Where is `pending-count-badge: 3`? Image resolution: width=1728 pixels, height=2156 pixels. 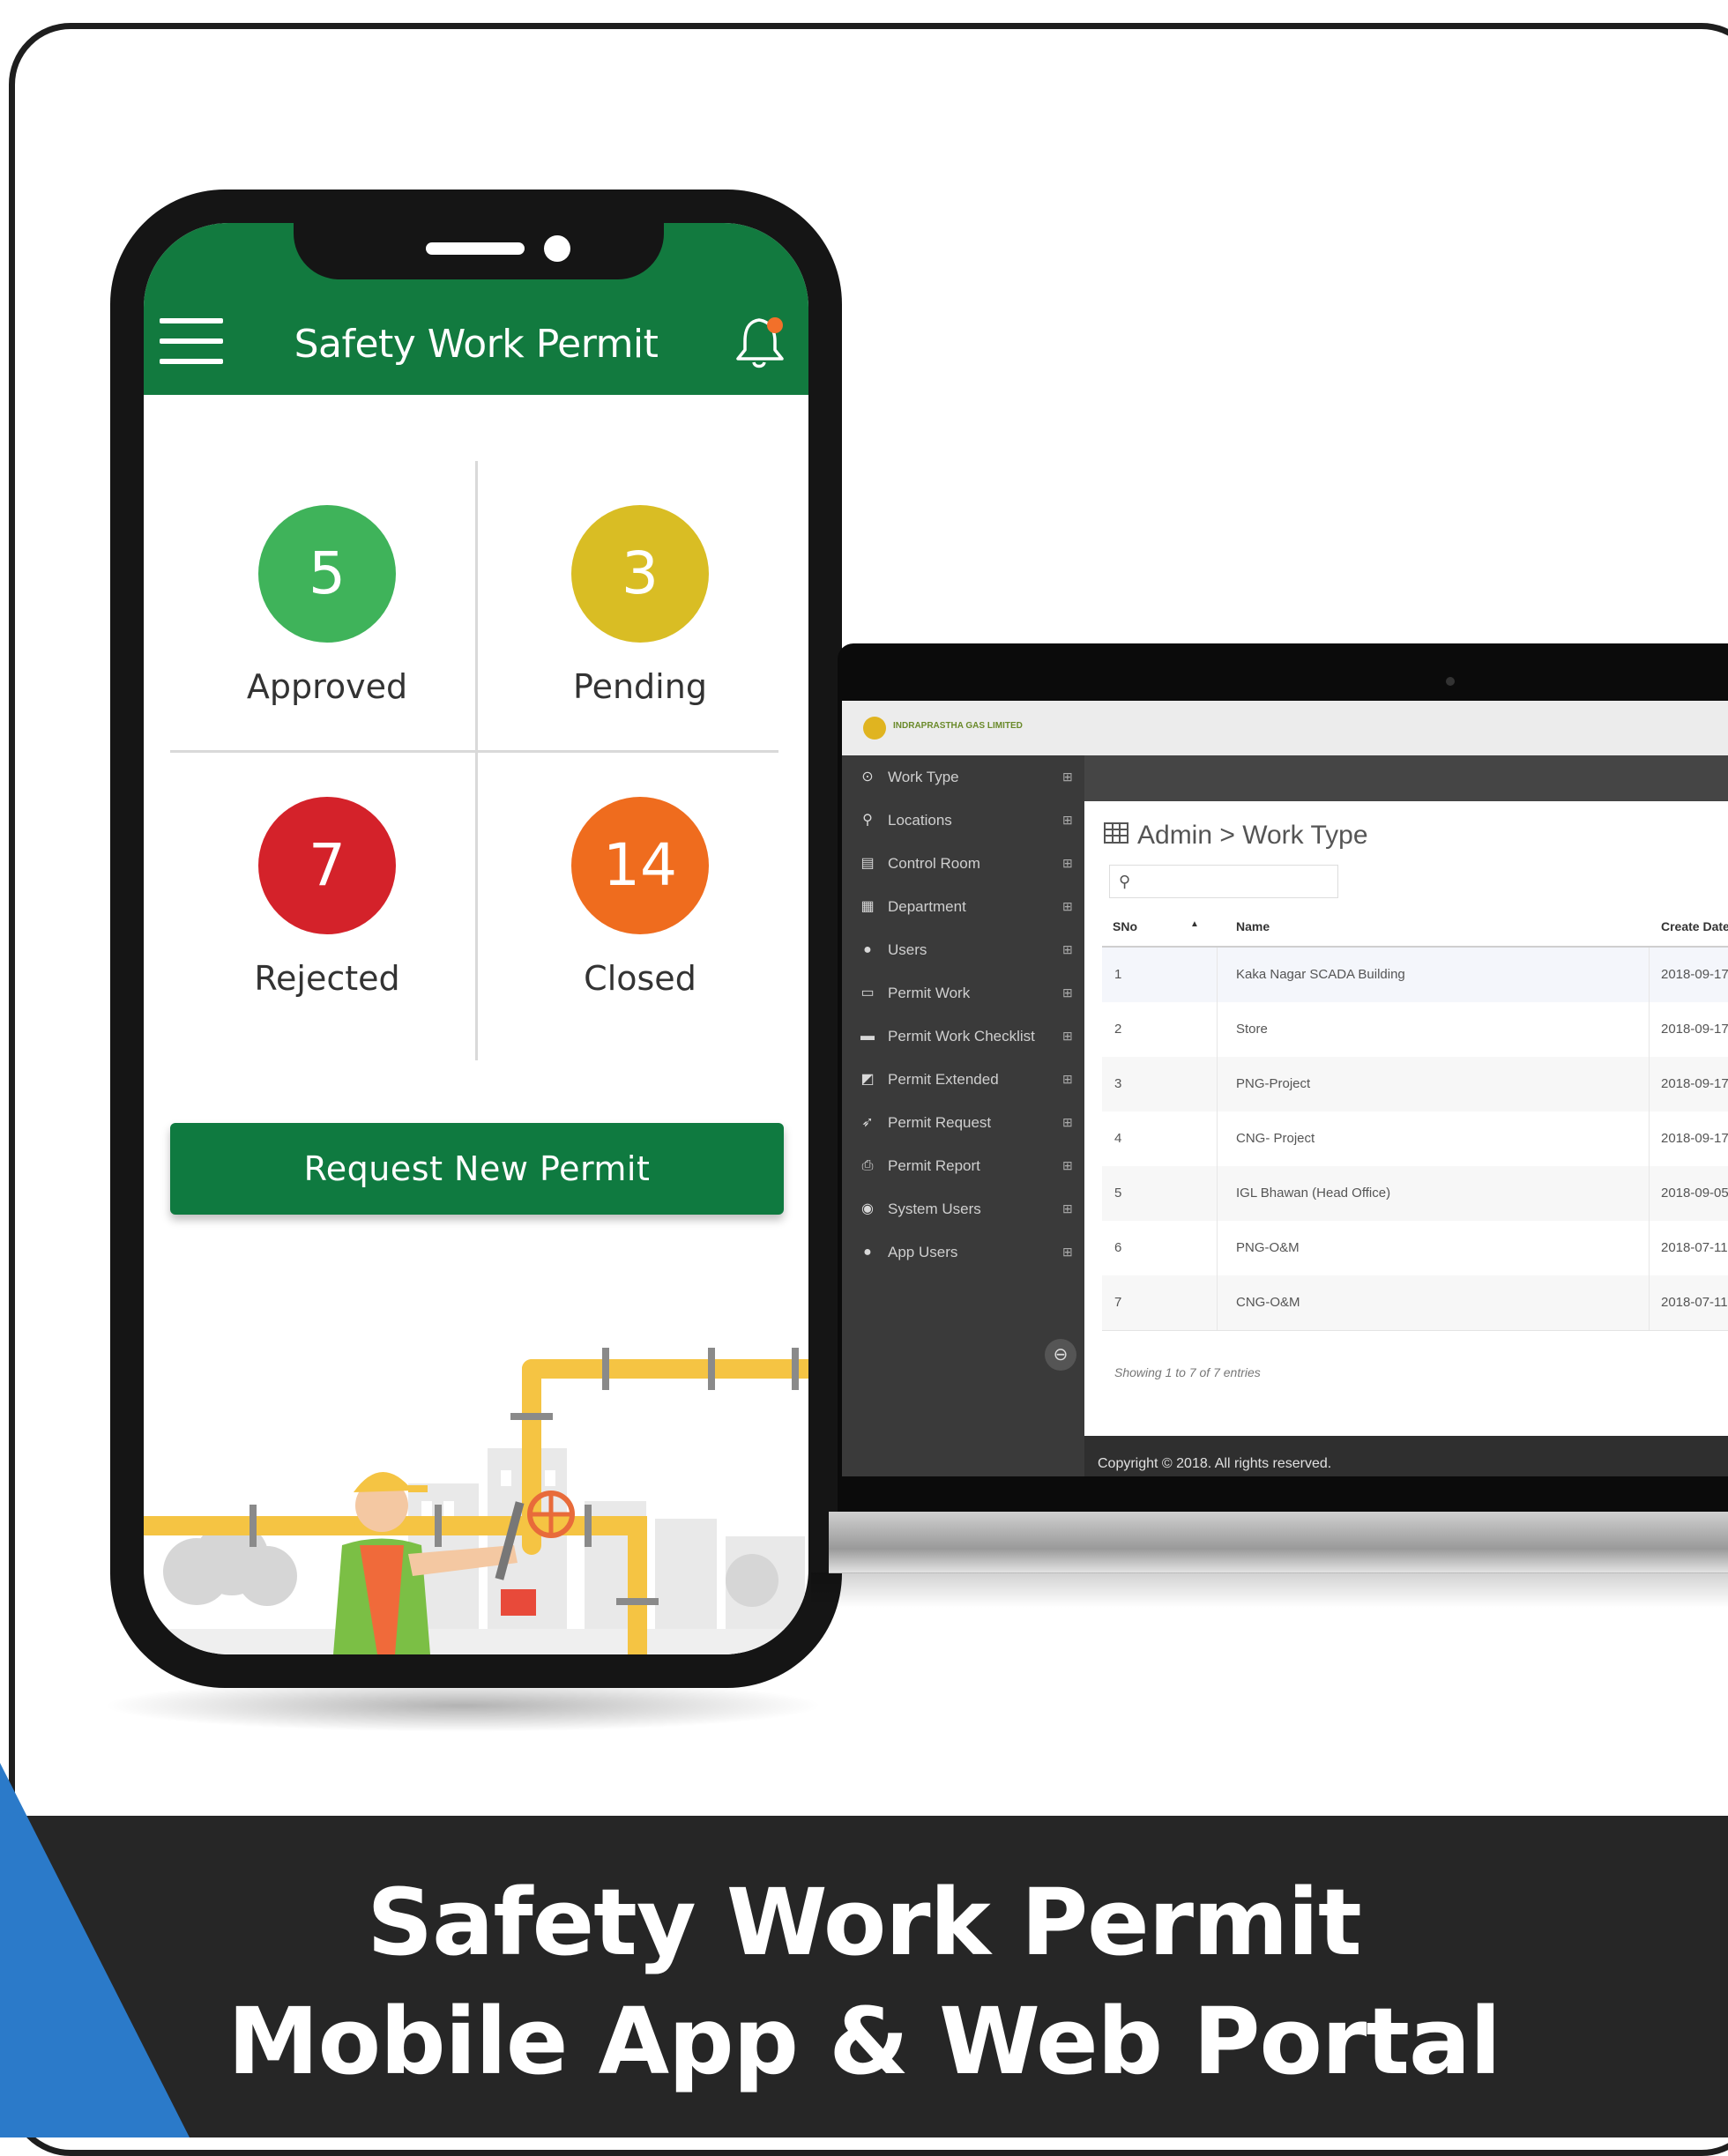
pending-count-badge: 3 is located at coordinates (640, 574).